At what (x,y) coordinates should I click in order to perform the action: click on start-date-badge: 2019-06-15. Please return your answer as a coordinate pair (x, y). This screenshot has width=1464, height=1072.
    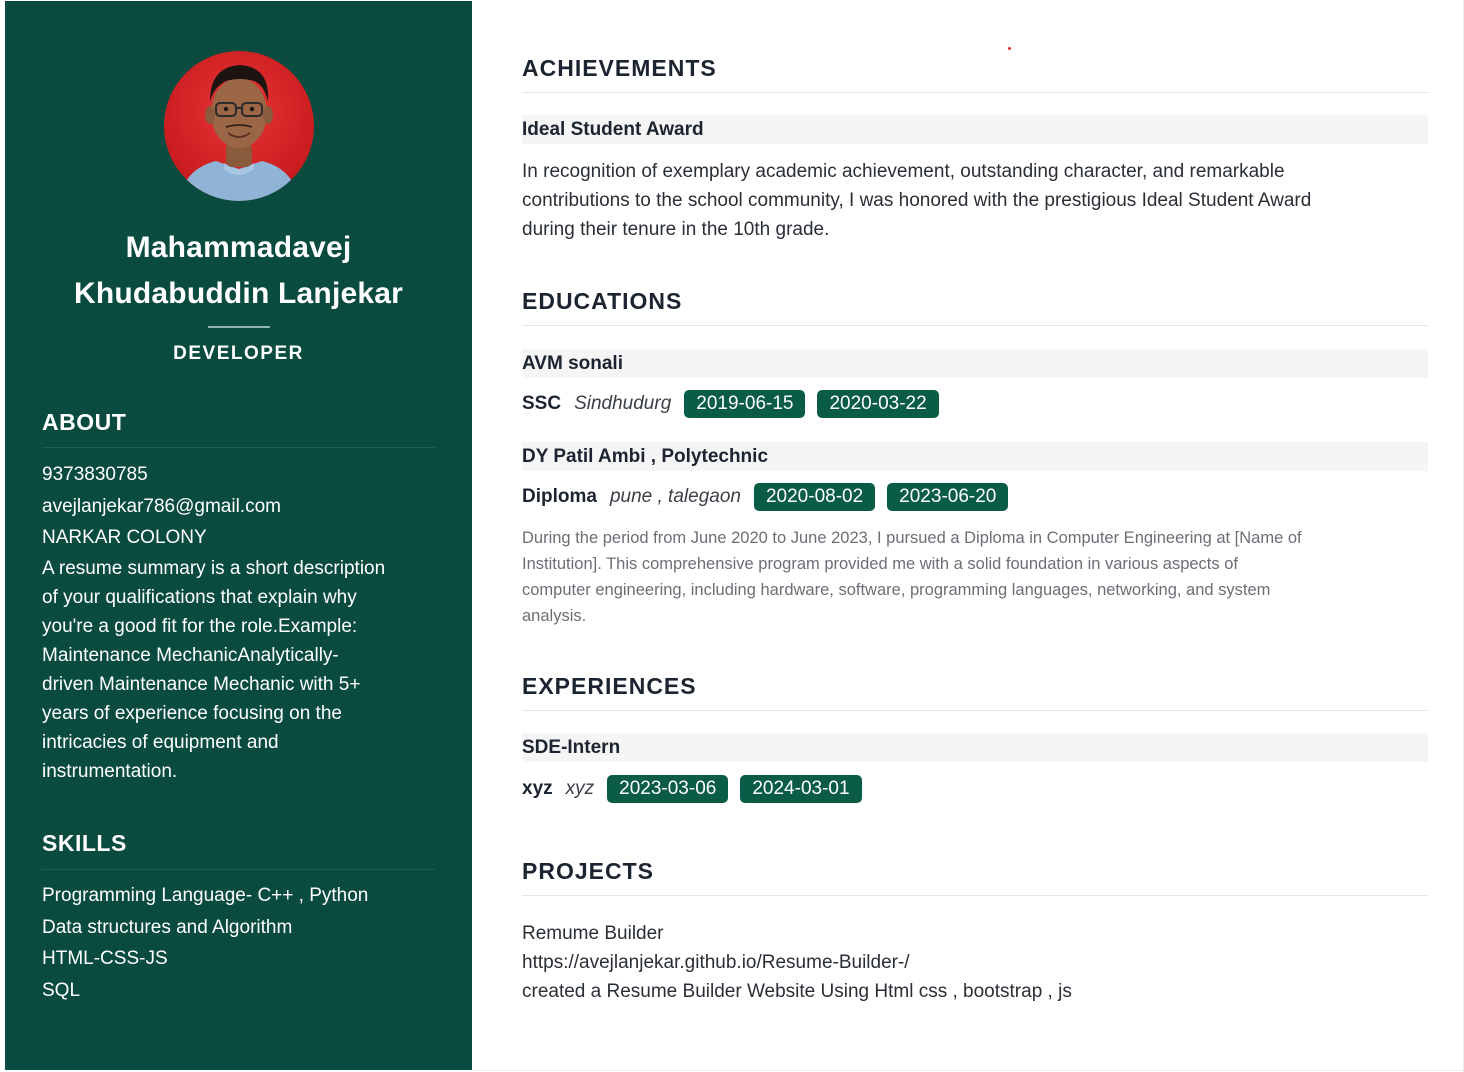
    Looking at the image, I should click on (745, 404).